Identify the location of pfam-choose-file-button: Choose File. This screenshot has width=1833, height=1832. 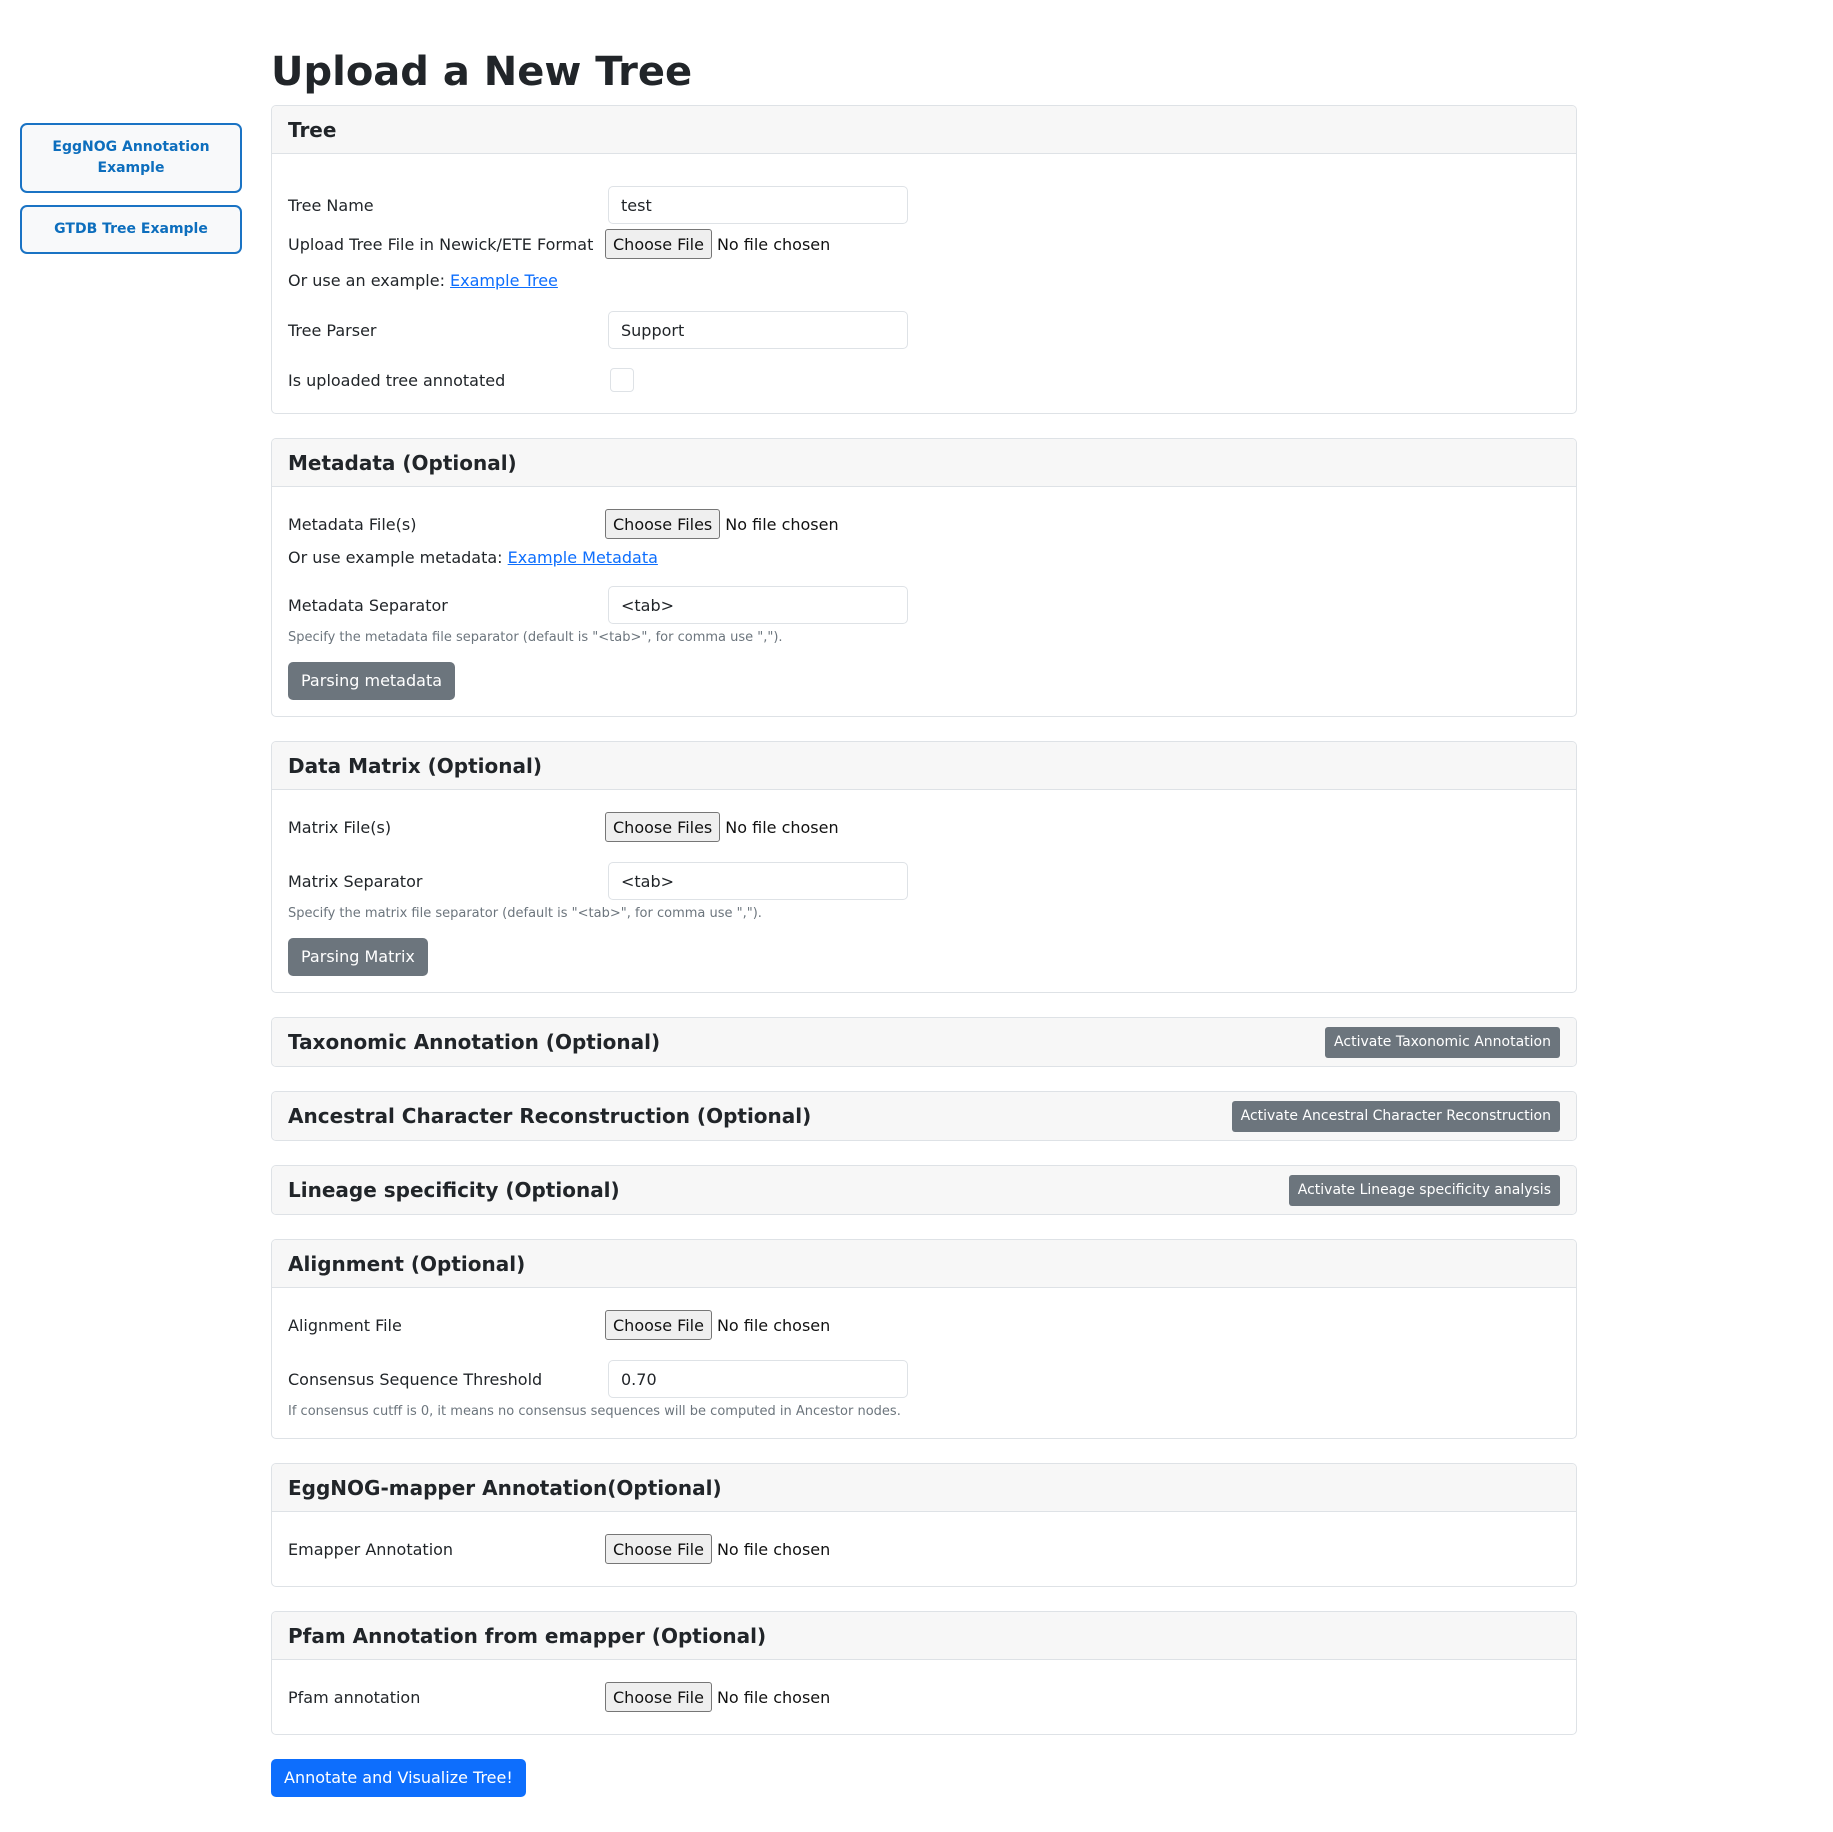
(658, 1697).